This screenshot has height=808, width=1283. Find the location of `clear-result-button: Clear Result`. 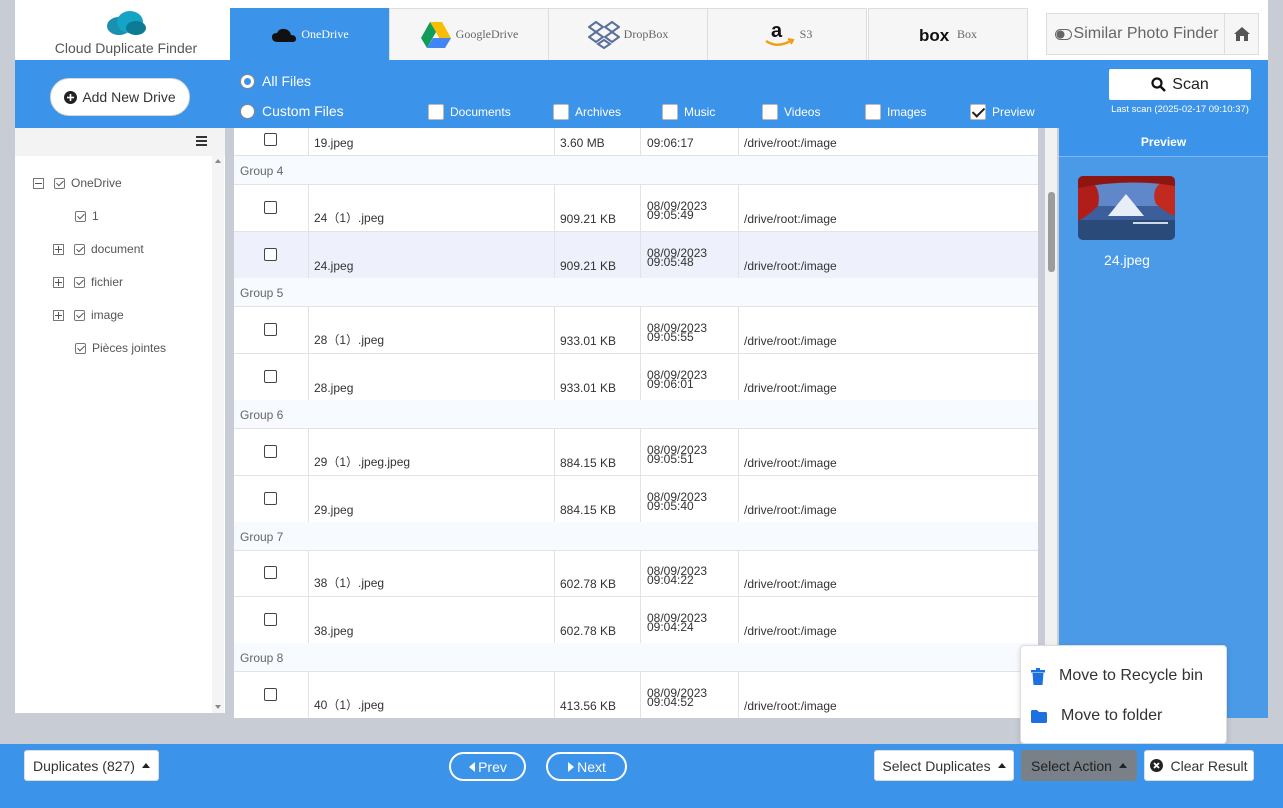

clear-result-button: Clear Result is located at coordinates (1199, 765).